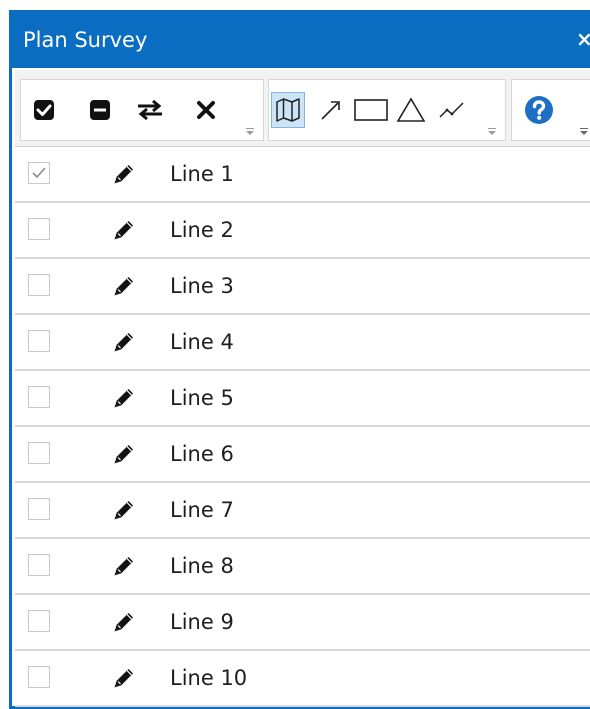  I want to click on arrow-icon, so click(330, 110).